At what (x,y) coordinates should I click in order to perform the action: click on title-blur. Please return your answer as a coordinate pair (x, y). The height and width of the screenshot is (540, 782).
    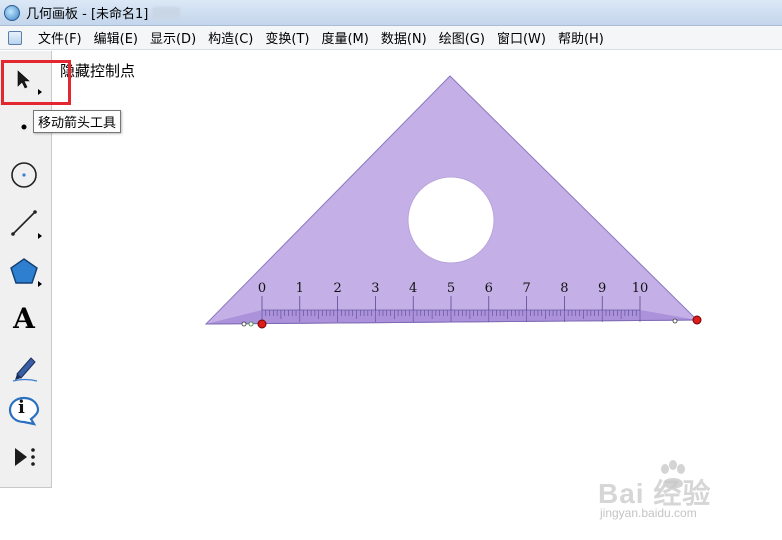
    Looking at the image, I should click on (166, 12).